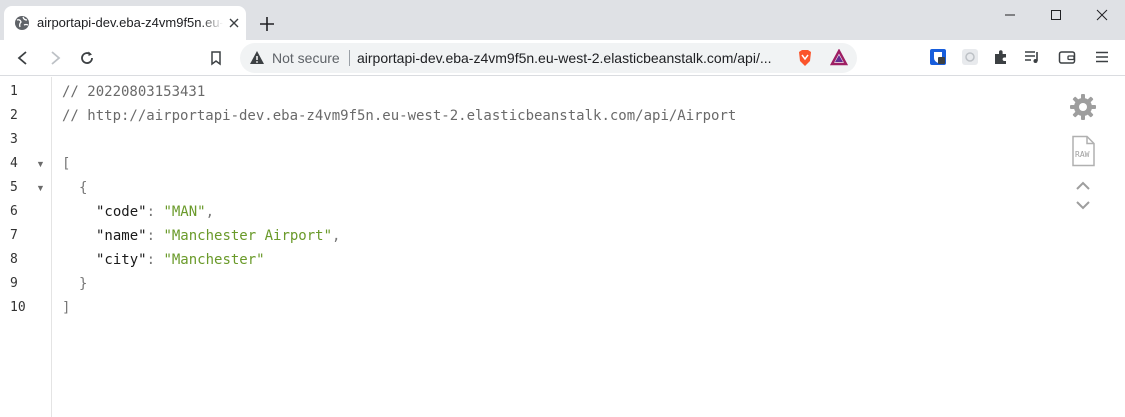 The image size is (1125, 417). I want to click on json-string-value: "Manchester Airport", so click(248, 236).